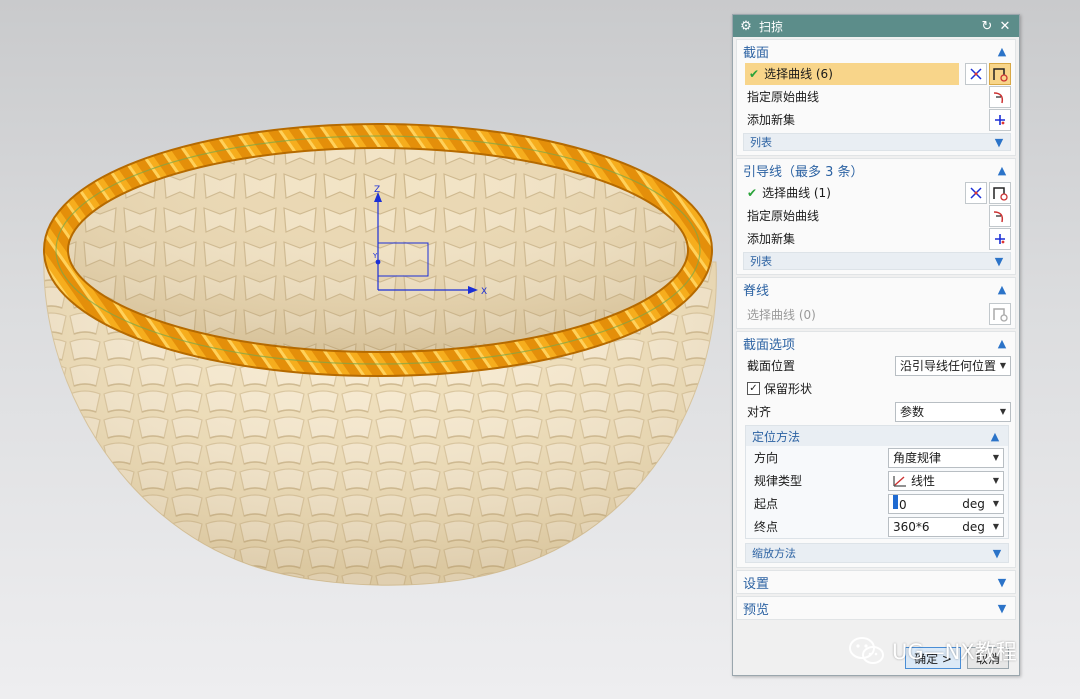 The image size is (1080, 699). I want to click on spine-select-curve-row: 选择曲线 (0), so click(876, 314).